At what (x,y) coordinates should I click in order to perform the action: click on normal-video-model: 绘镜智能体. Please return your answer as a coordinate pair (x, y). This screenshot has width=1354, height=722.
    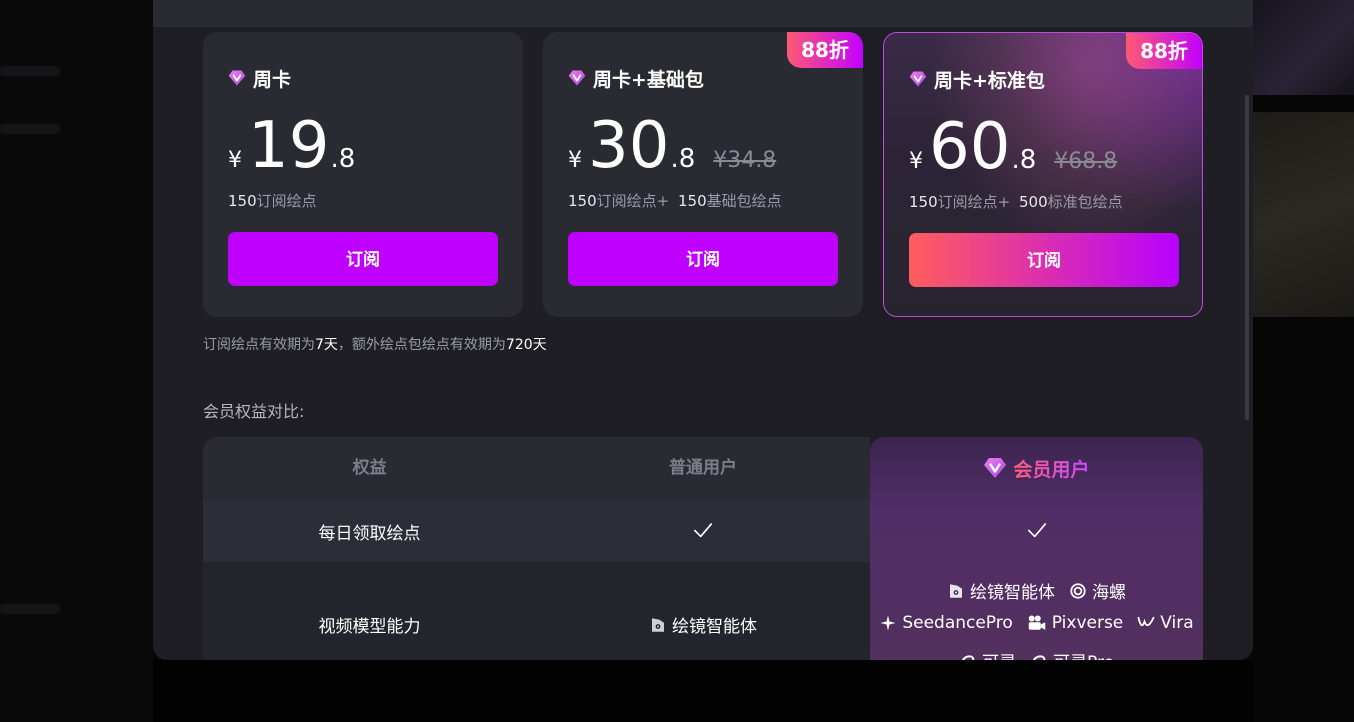
    Looking at the image, I should click on (703, 624).